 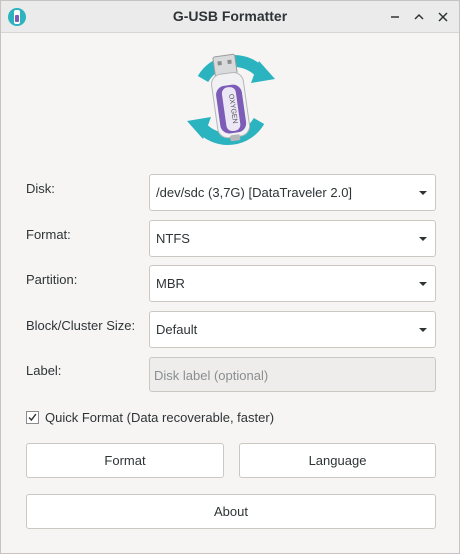 What do you see at coordinates (292, 238) in the screenshot?
I see `format-select: NTFS` at bounding box center [292, 238].